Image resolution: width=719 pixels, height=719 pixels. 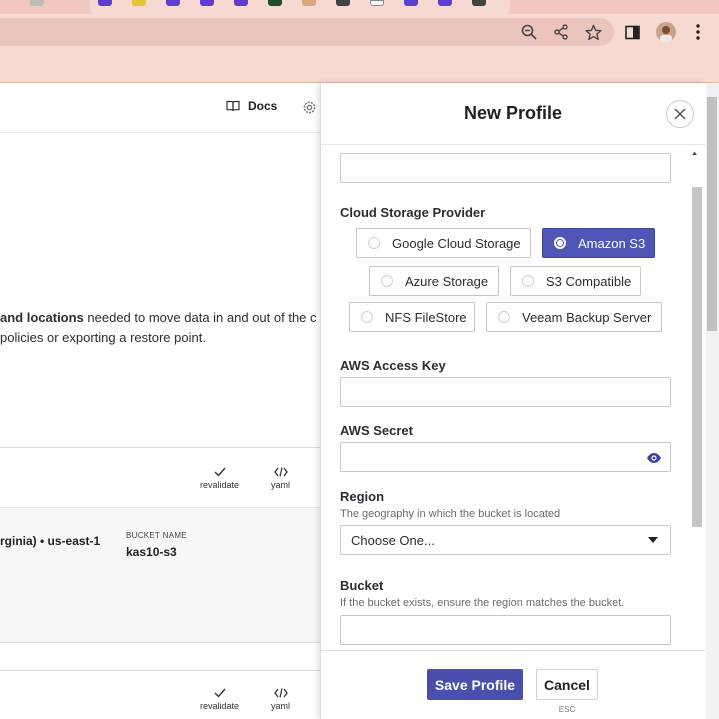 What do you see at coordinates (160, 478) in the screenshot?
I see `profile-card-header: revalidate yaml` at bounding box center [160, 478].